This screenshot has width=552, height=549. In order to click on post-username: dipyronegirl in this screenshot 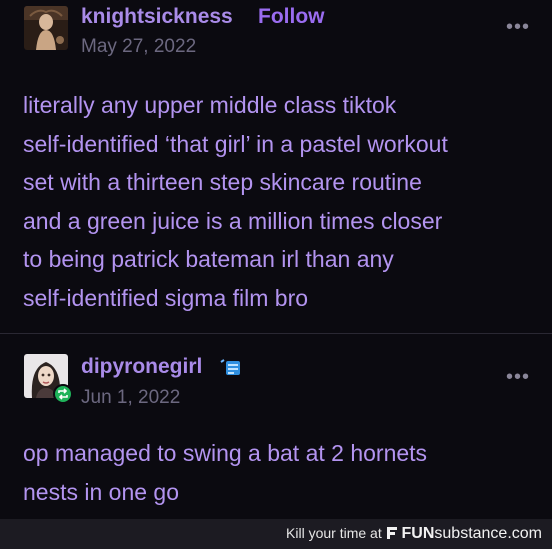, I will do `click(141, 367)`.